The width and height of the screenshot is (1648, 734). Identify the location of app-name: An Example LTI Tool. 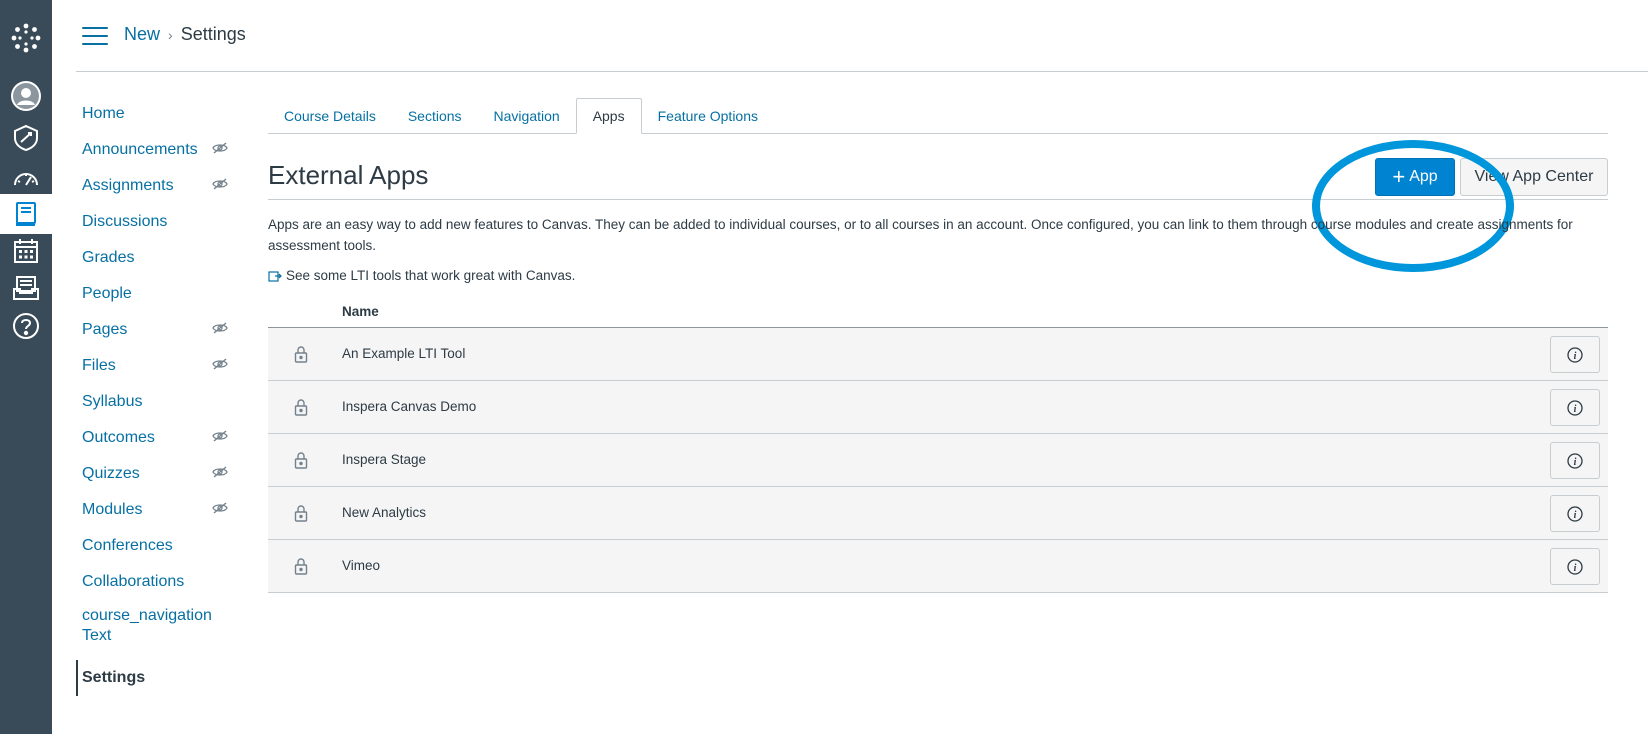
(404, 353).